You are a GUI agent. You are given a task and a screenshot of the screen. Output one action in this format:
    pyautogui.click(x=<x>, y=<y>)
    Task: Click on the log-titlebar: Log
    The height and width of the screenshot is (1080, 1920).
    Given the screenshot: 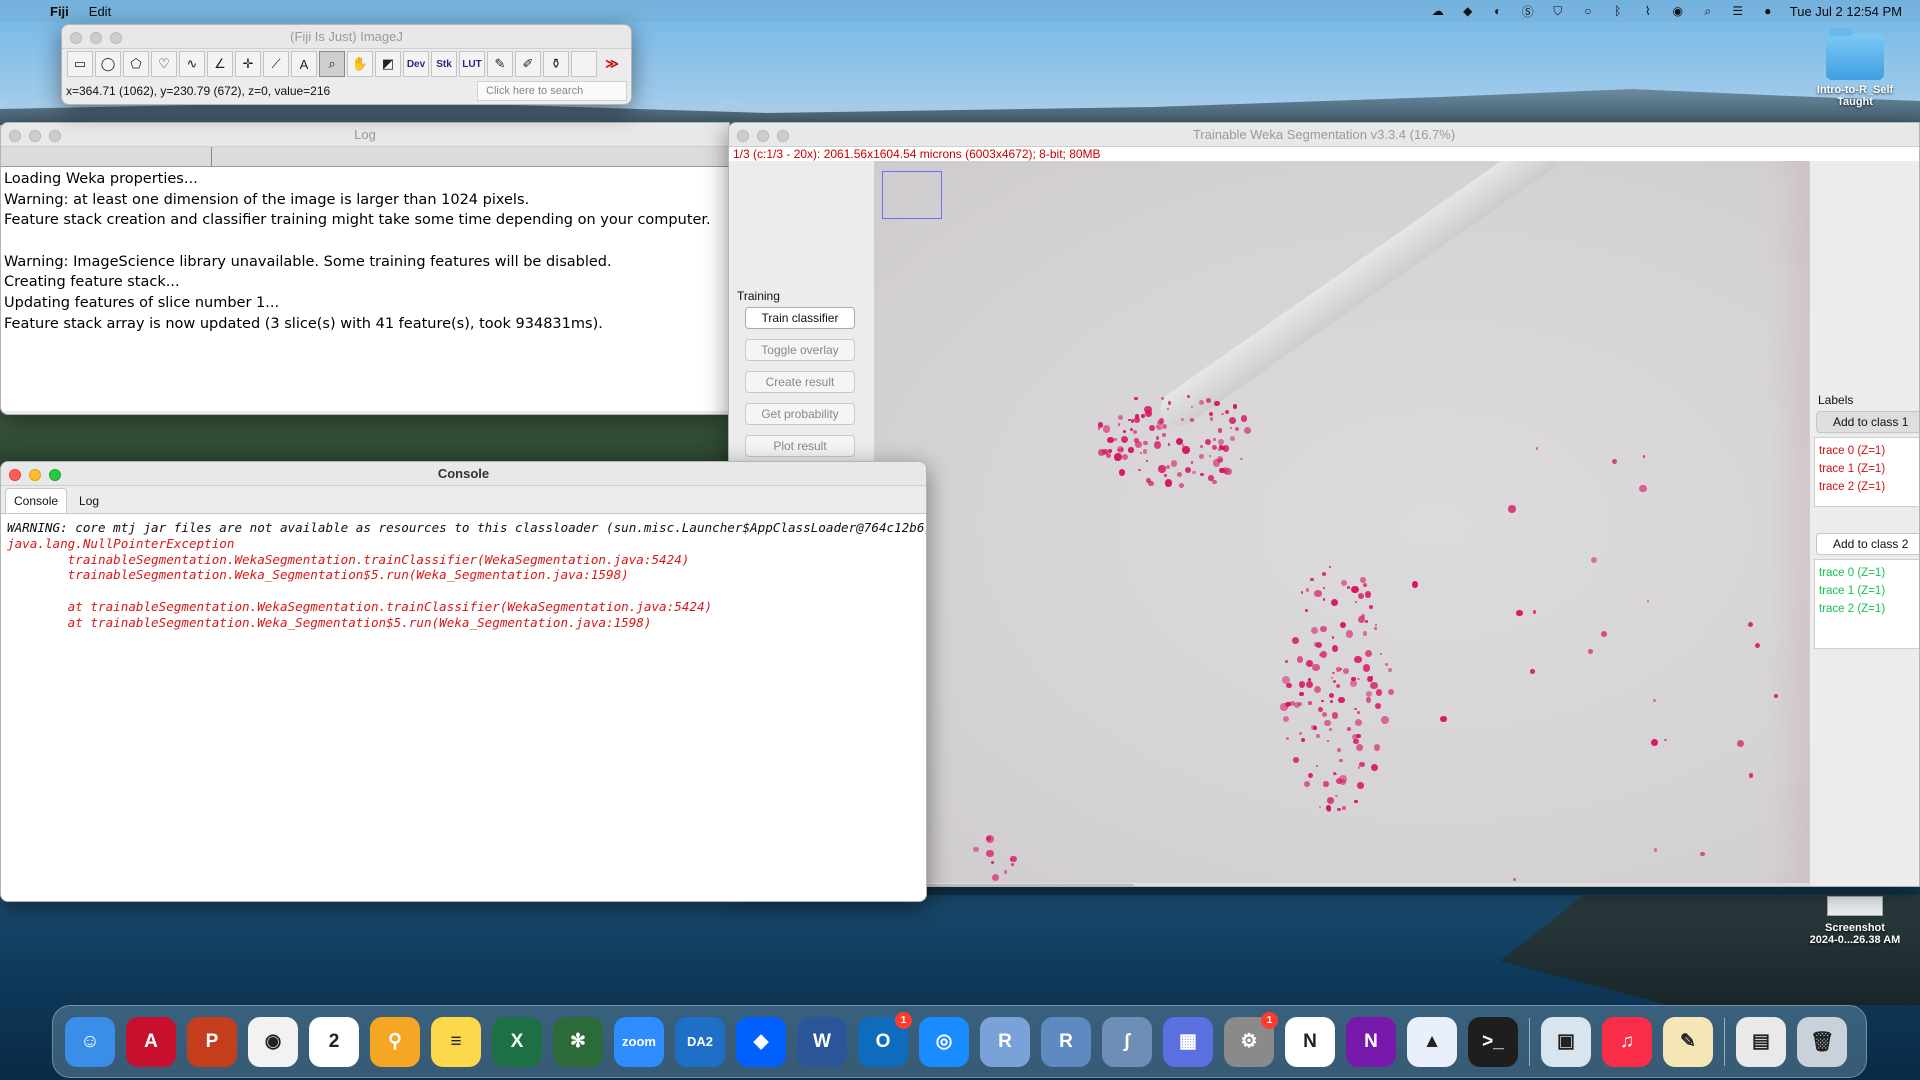 What is the action you would take?
    pyautogui.click(x=365, y=135)
    